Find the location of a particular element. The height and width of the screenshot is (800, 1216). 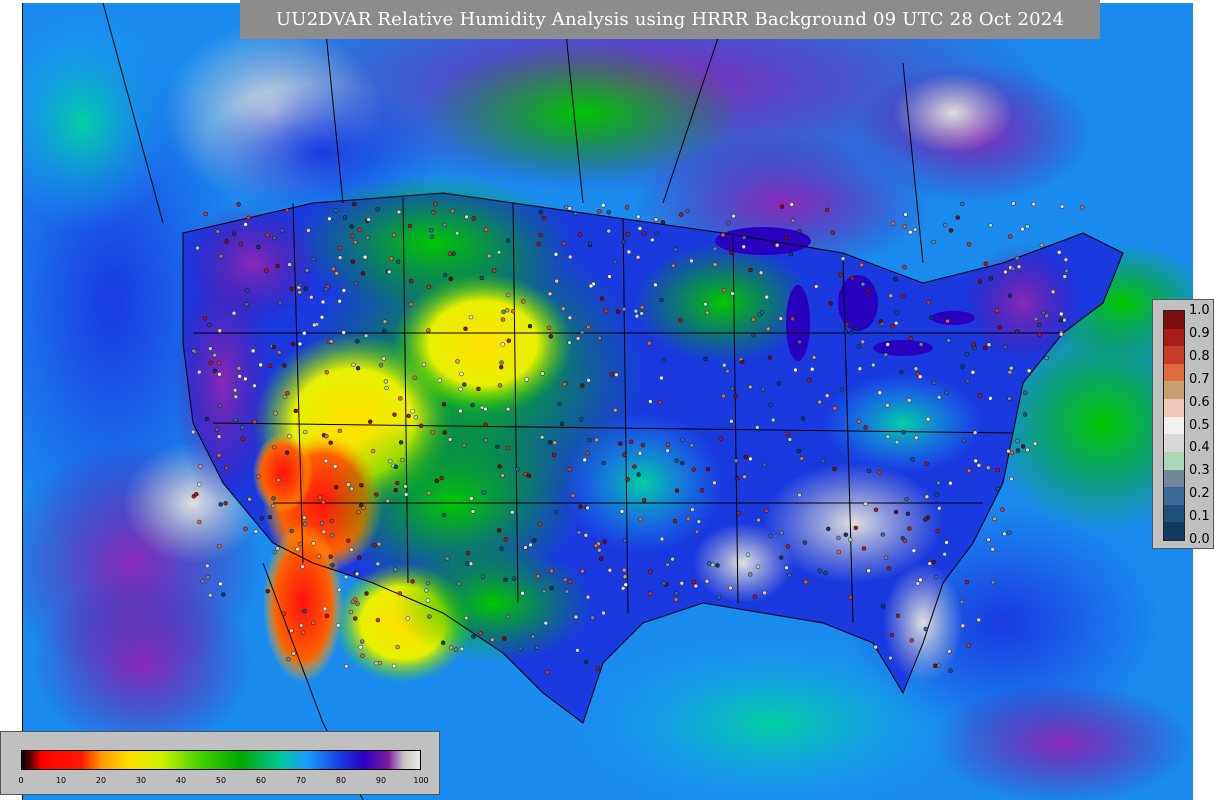

rh-colorbar-tick: 80 is located at coordinates (341, 780).